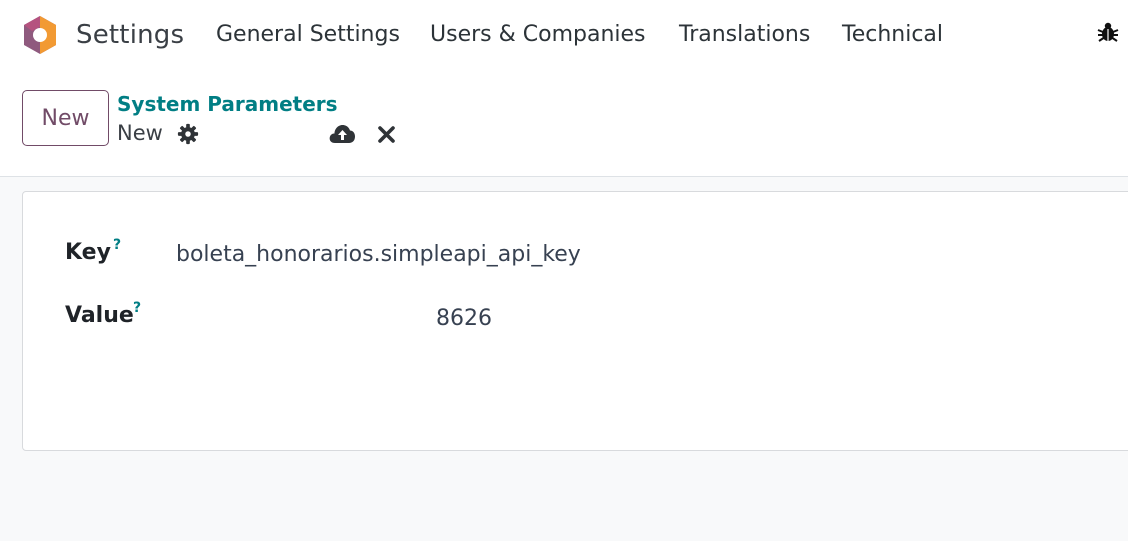 This screenshot has height=541, width=1128. I want to click on key-label: Key, so click(88, 252).